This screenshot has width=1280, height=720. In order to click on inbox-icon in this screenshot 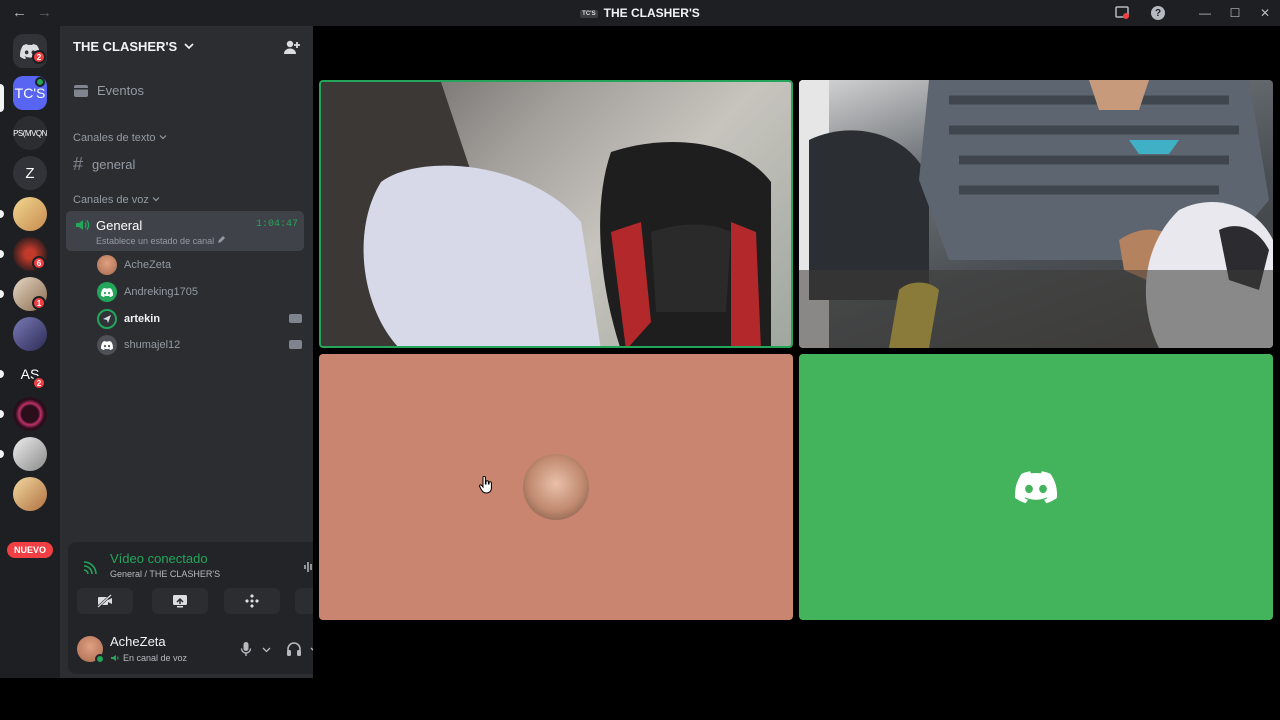, I will do `click(1122, 13)`.